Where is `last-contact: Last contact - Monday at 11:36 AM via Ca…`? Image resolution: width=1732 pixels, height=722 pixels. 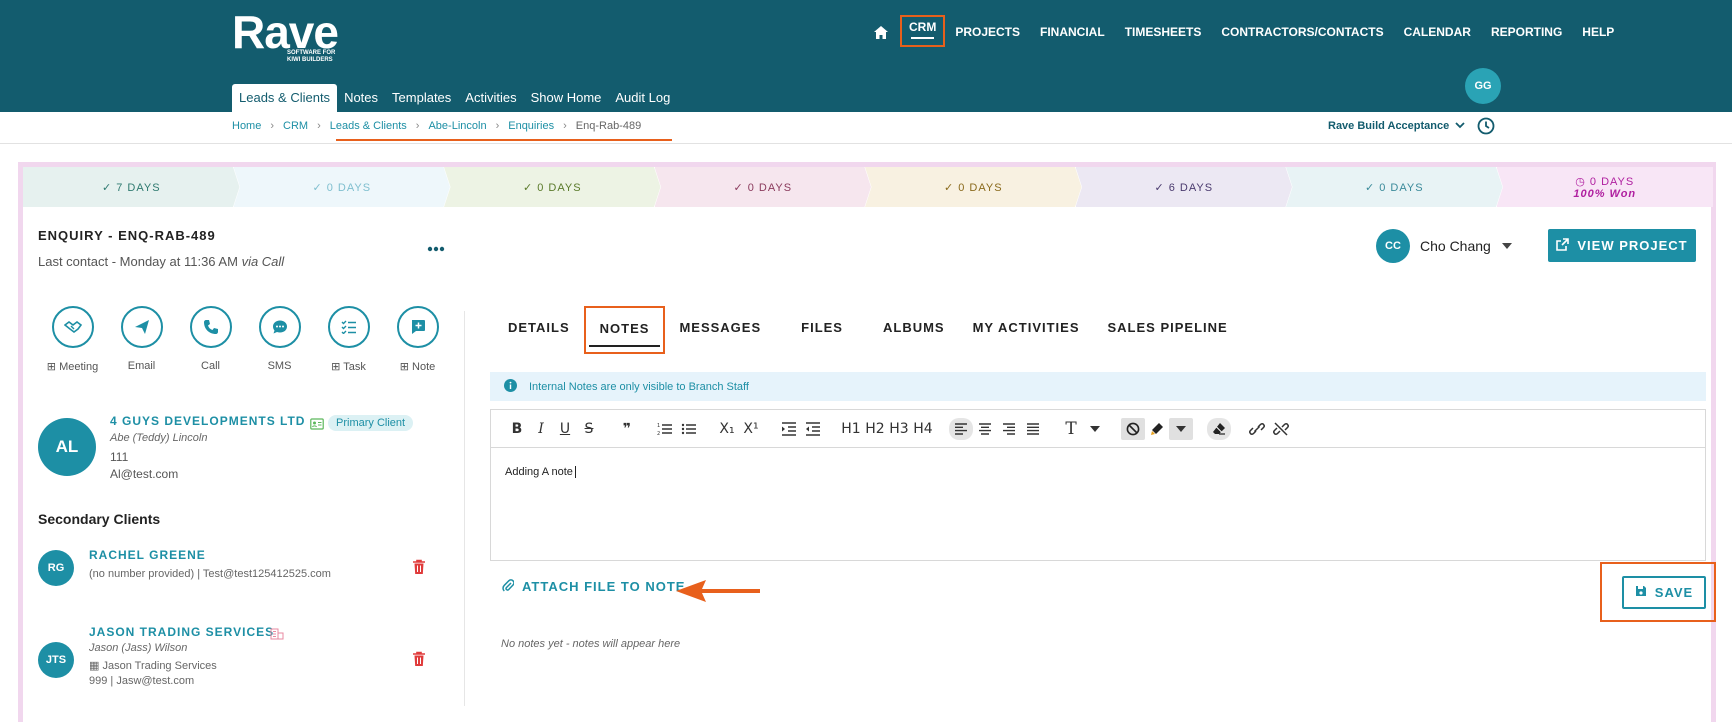
last-contact: Last contact - Monday at 11:36 AM via Ca… is located at coordinates (161, 261).